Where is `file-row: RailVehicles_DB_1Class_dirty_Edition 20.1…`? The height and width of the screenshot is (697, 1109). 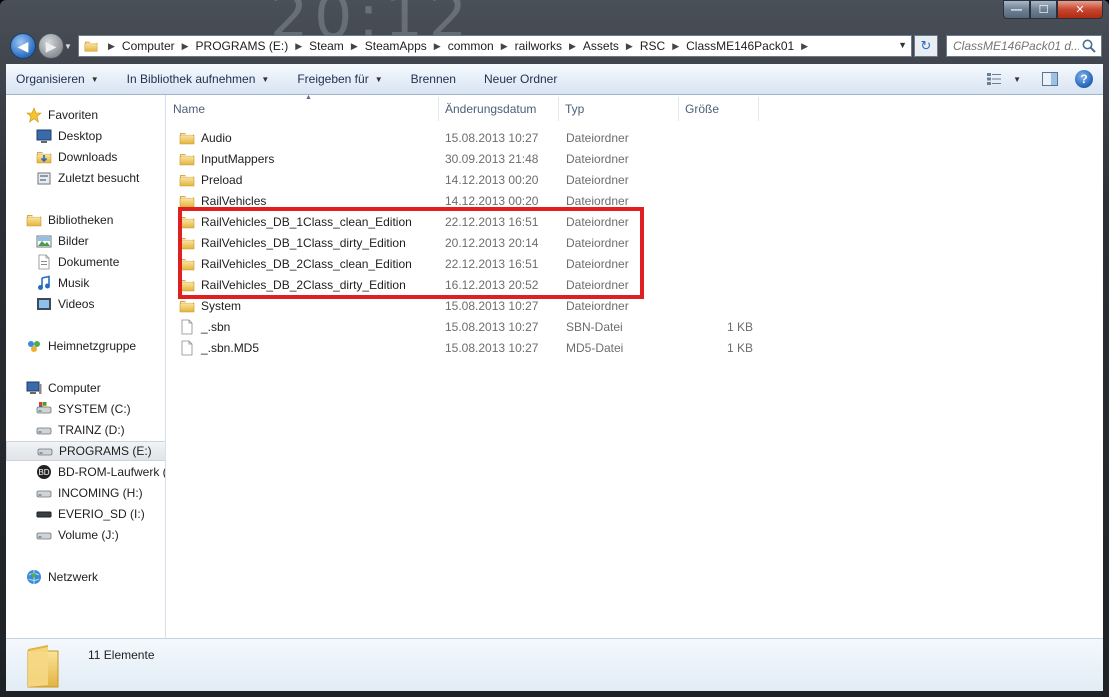 file-row: RailVehicles_DB_1Class_dirty_Edition 20.1… is located at coordinates (479, 242).